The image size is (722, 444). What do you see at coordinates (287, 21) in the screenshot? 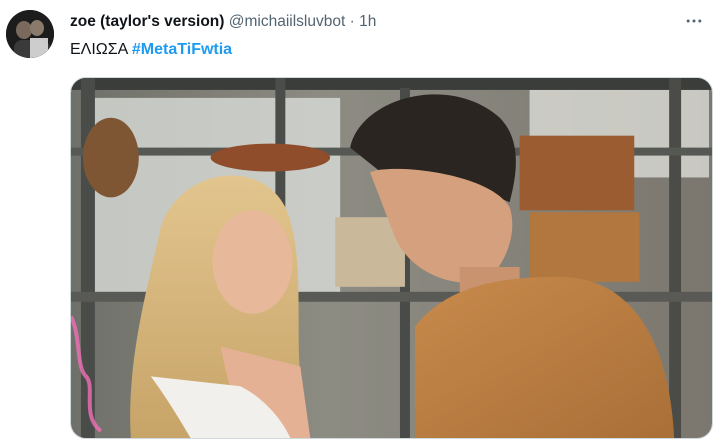
I see `user-handle: @michaiilsluvbot` at bounding box center [287, 21].